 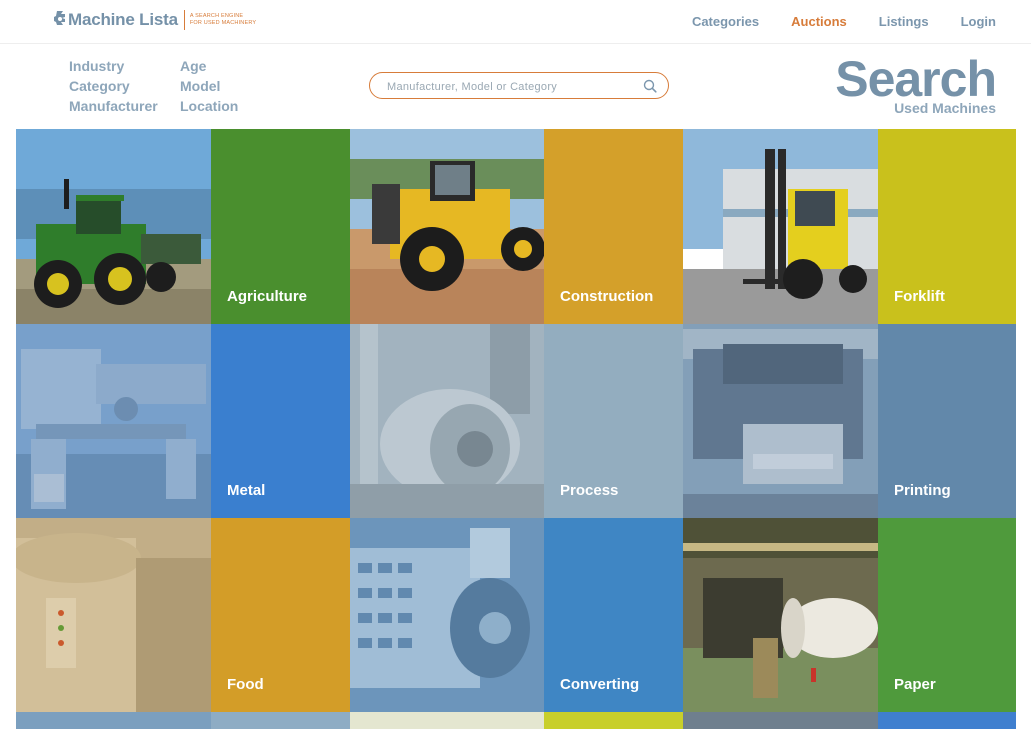 What do you see at coordinates (124, 106) in the screenshot?
I see `filter-manufacturer: Manufacturer` at bounding box center [124, 106].